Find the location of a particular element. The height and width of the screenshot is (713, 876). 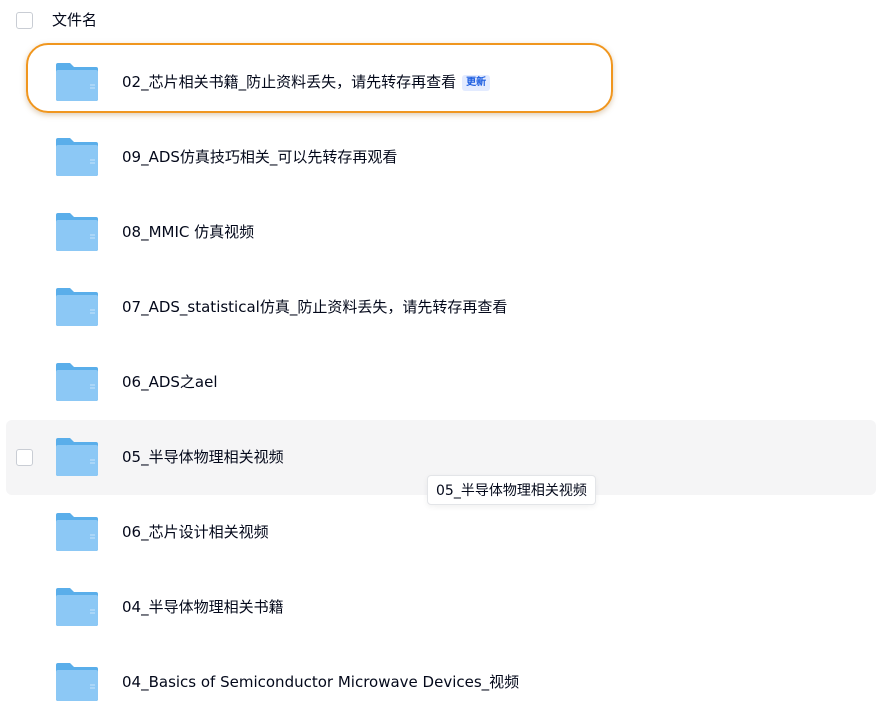

select-all-checkbox is located at coordinates (24, 20).